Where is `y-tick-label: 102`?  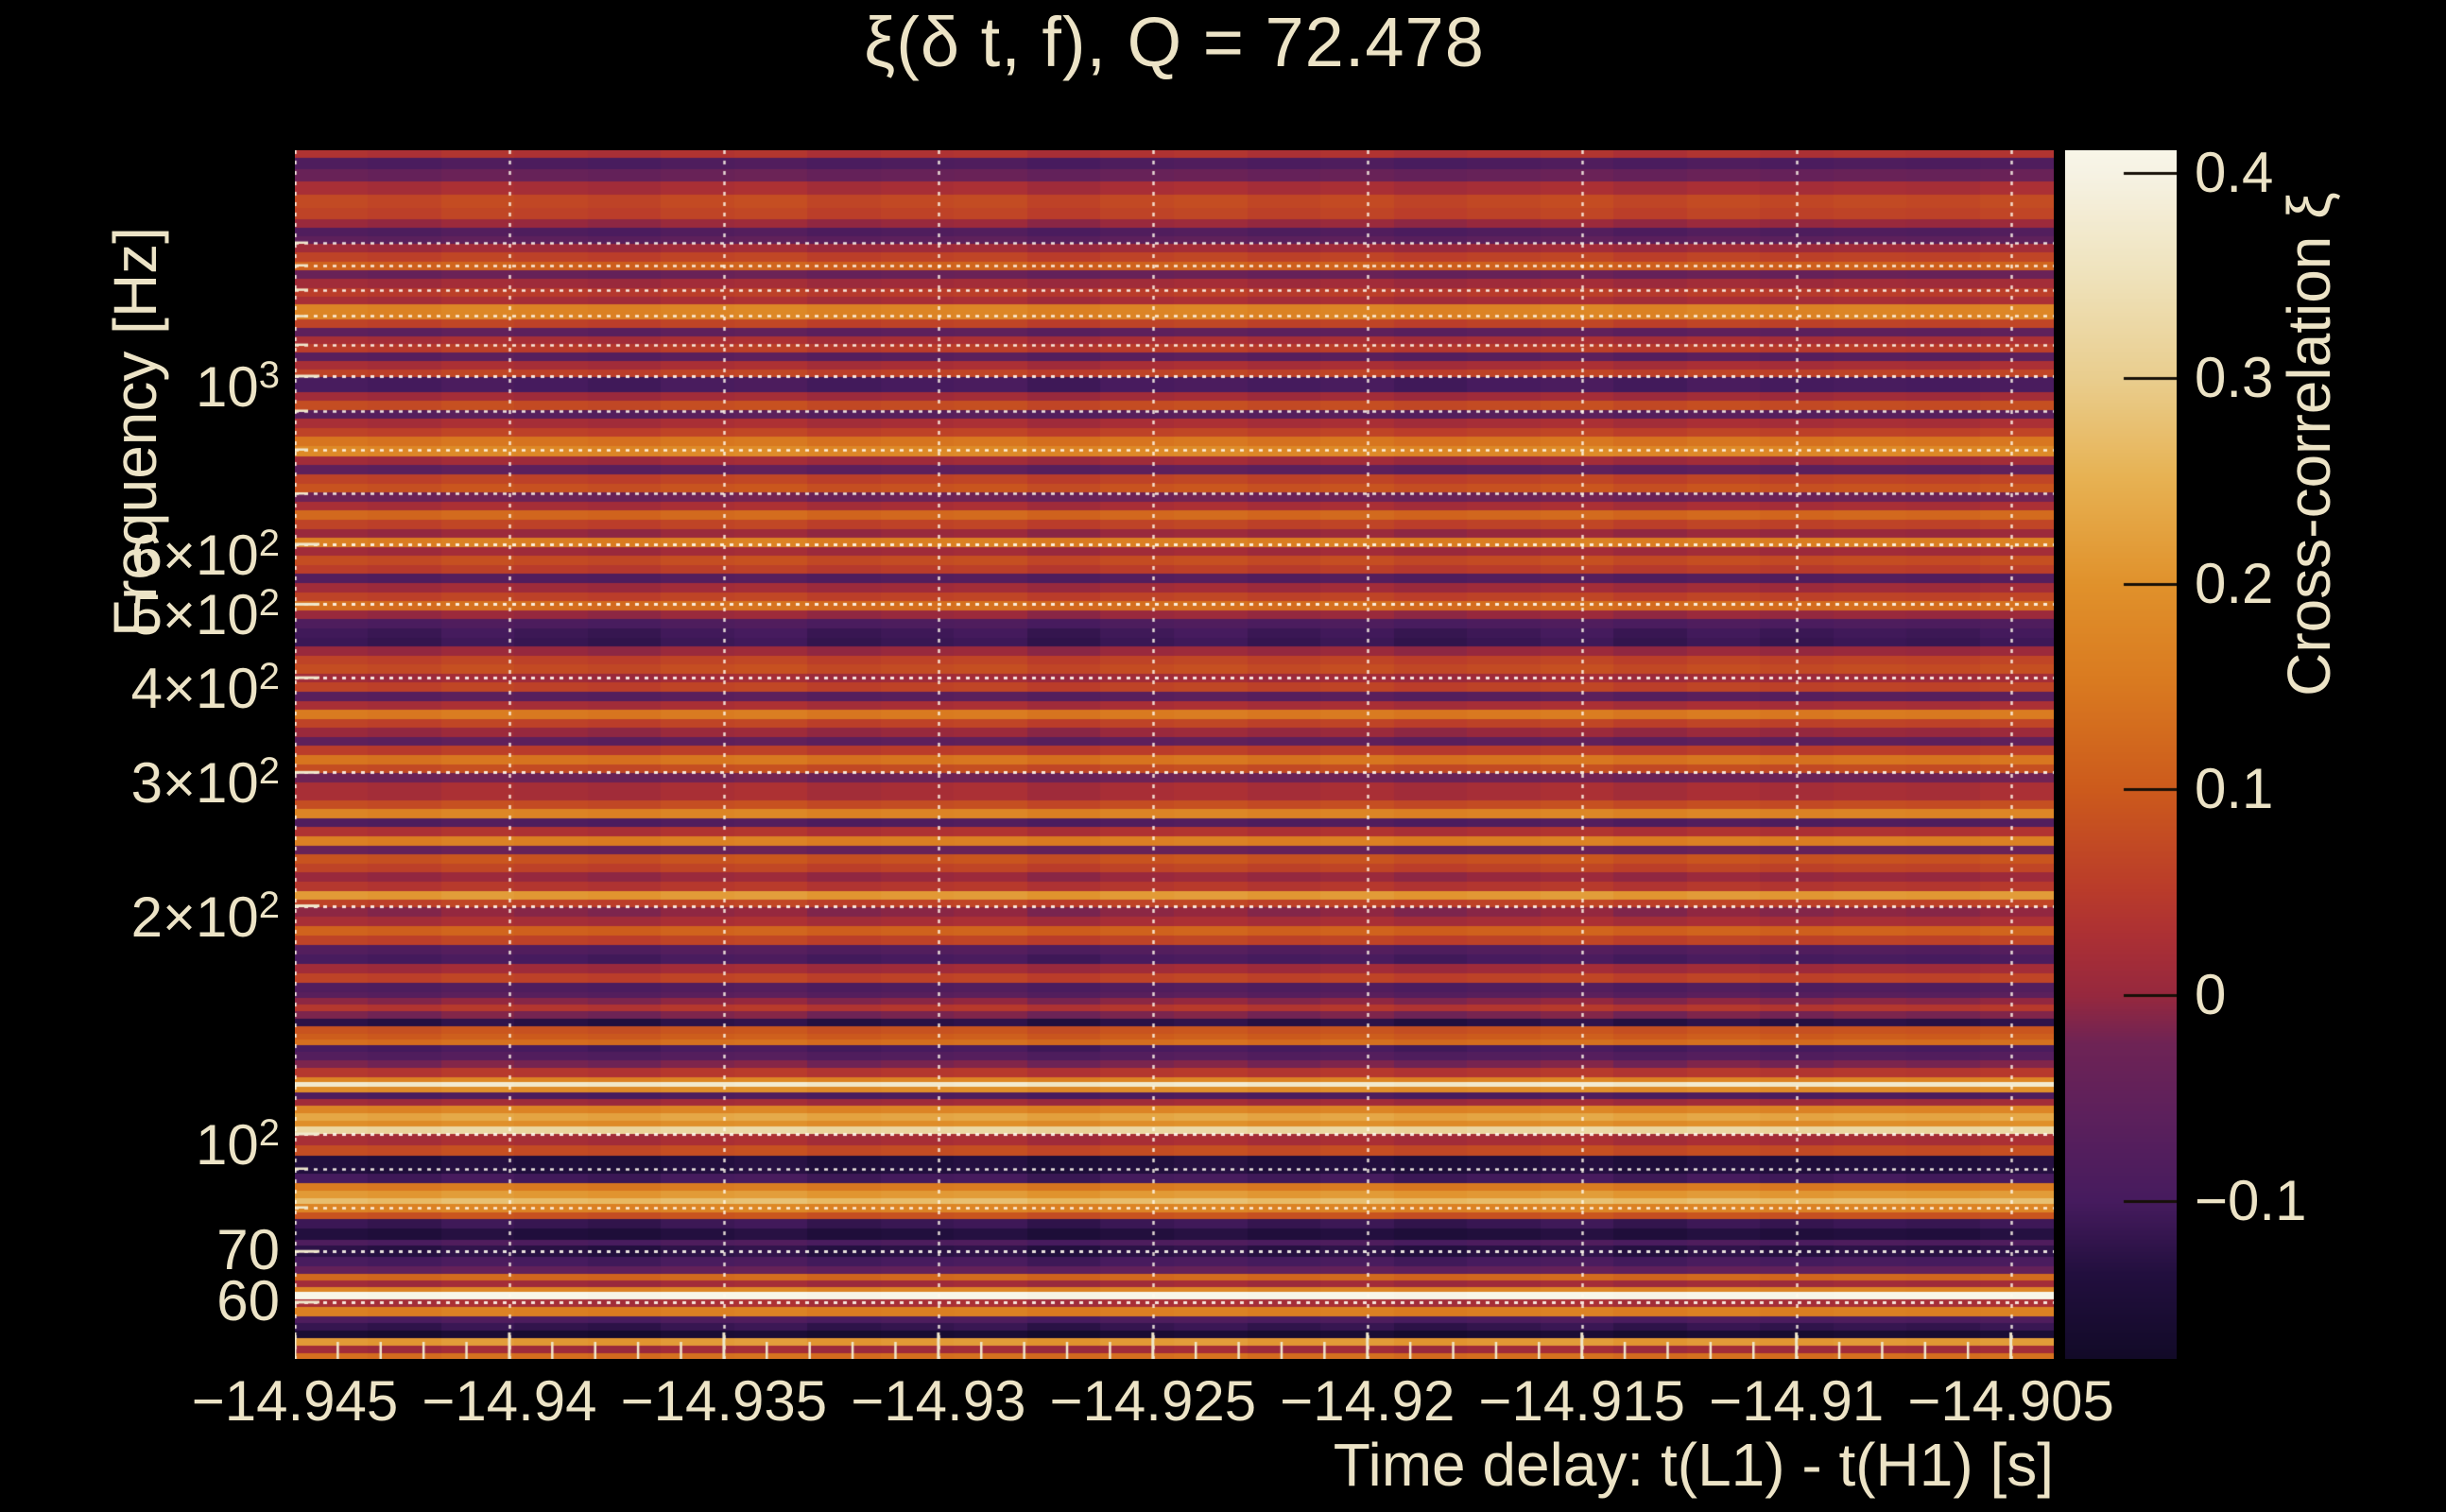 y-tick-label: 102 is located at coordinates (238, 1144).